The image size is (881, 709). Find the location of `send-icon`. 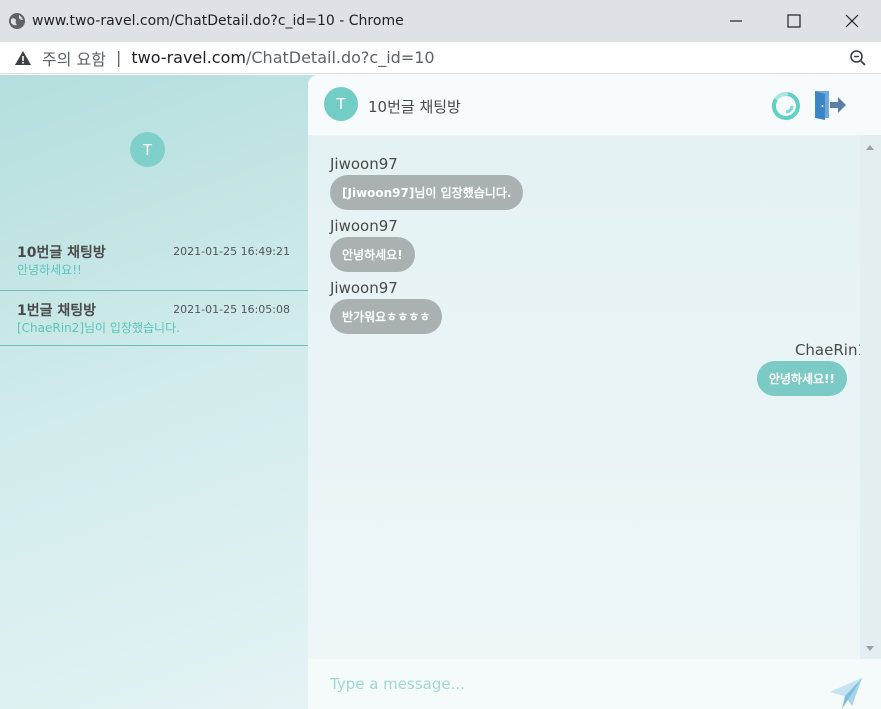

send-icon is located at coordinates (846, 692).